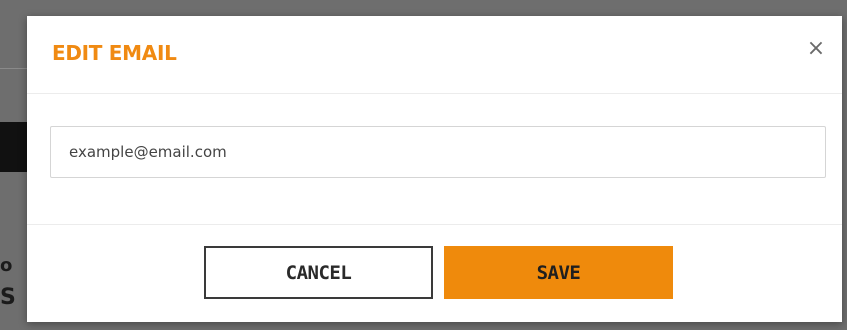 Image resolution: width=847 pixels, height=330 pixels. What do you see at coordinates (14, 68) in the screenshot?
I see `background-divider` at bounding box center [14, 68].